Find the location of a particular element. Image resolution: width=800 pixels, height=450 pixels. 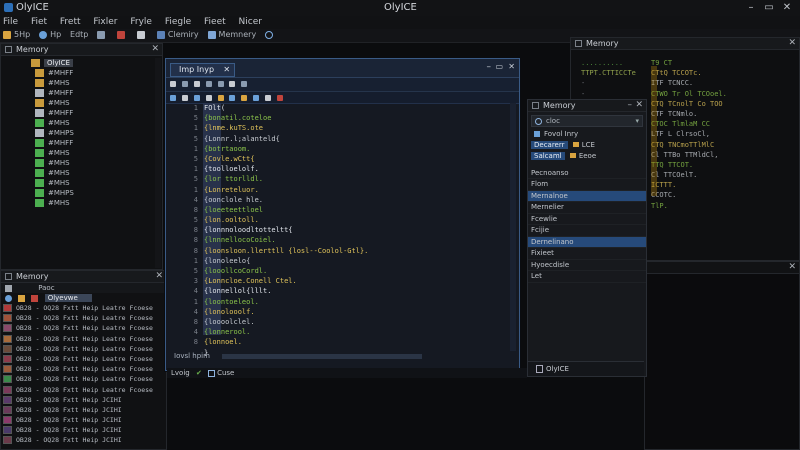

paste-icon is located at coordinates (196, 84).